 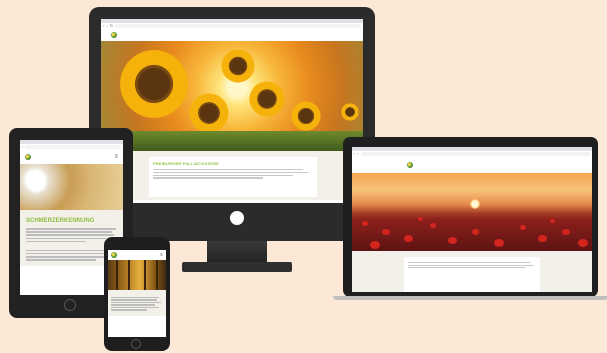 I want to click on tablet-heading: SCHMERZERKENNUNG, so click(x=60, y=221).